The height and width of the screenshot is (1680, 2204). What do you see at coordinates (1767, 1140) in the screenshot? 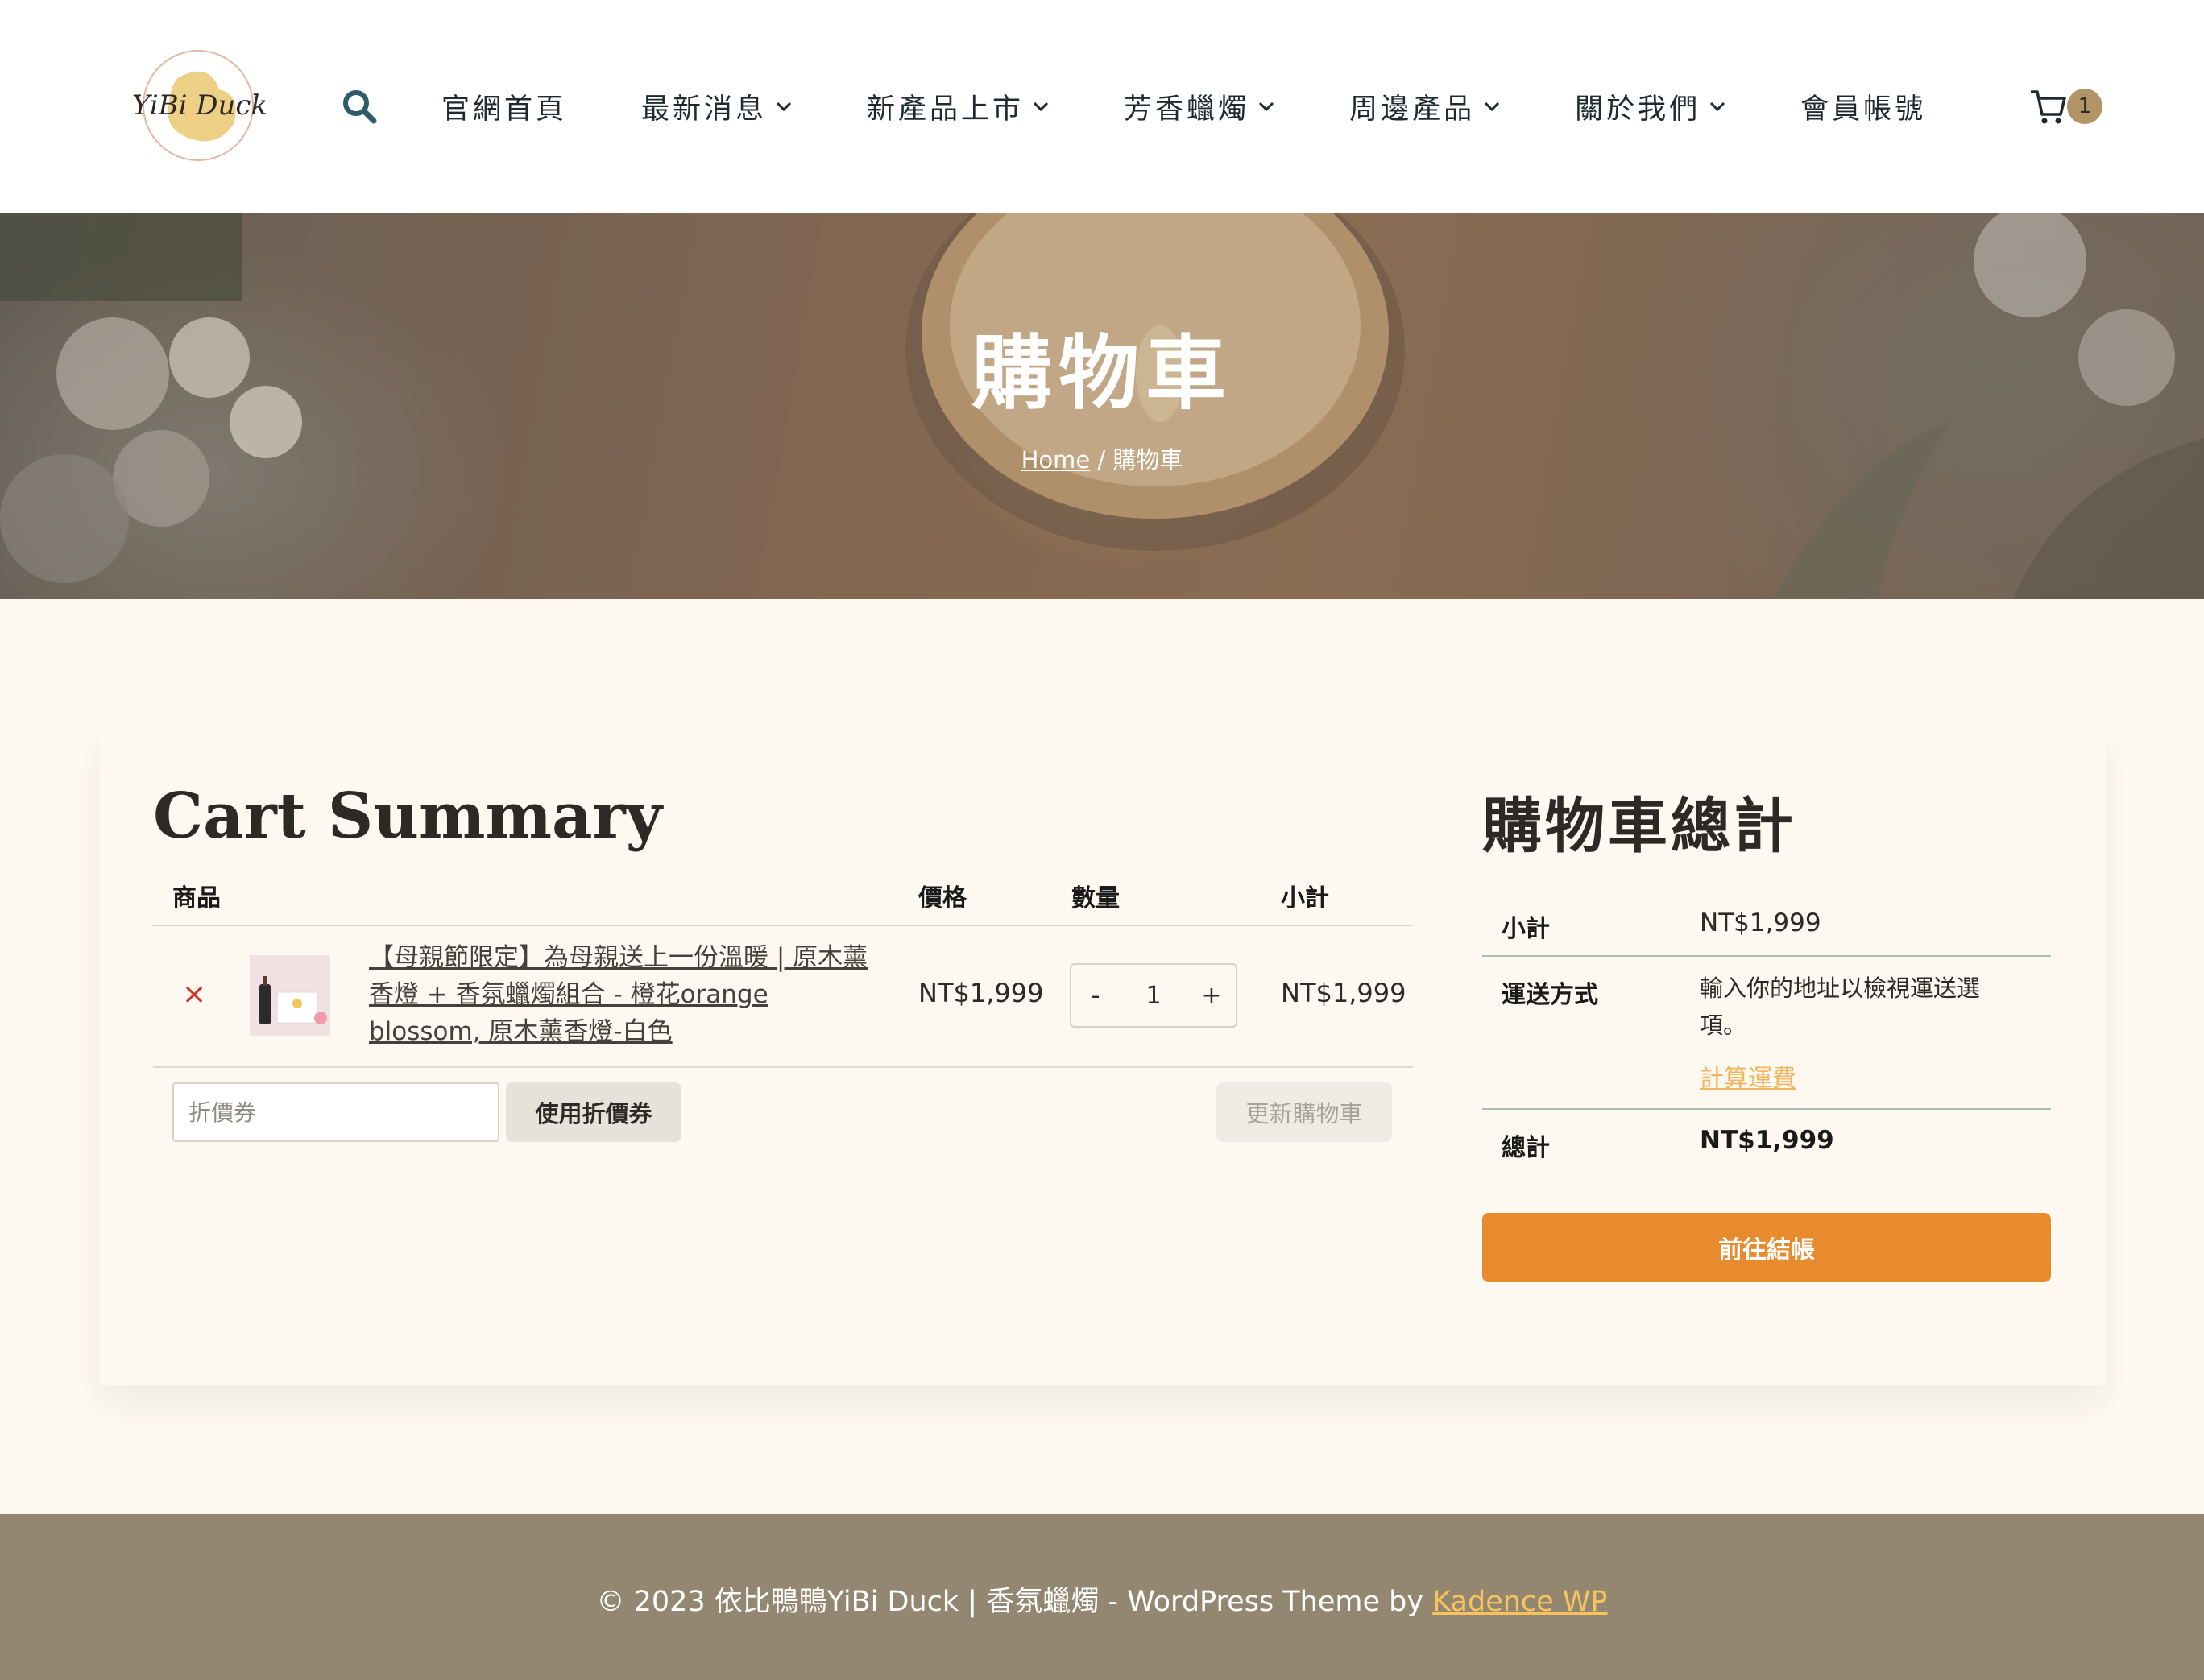
I see `totals-total-value: NT$1,999` at bounding box center [1767, 1140].